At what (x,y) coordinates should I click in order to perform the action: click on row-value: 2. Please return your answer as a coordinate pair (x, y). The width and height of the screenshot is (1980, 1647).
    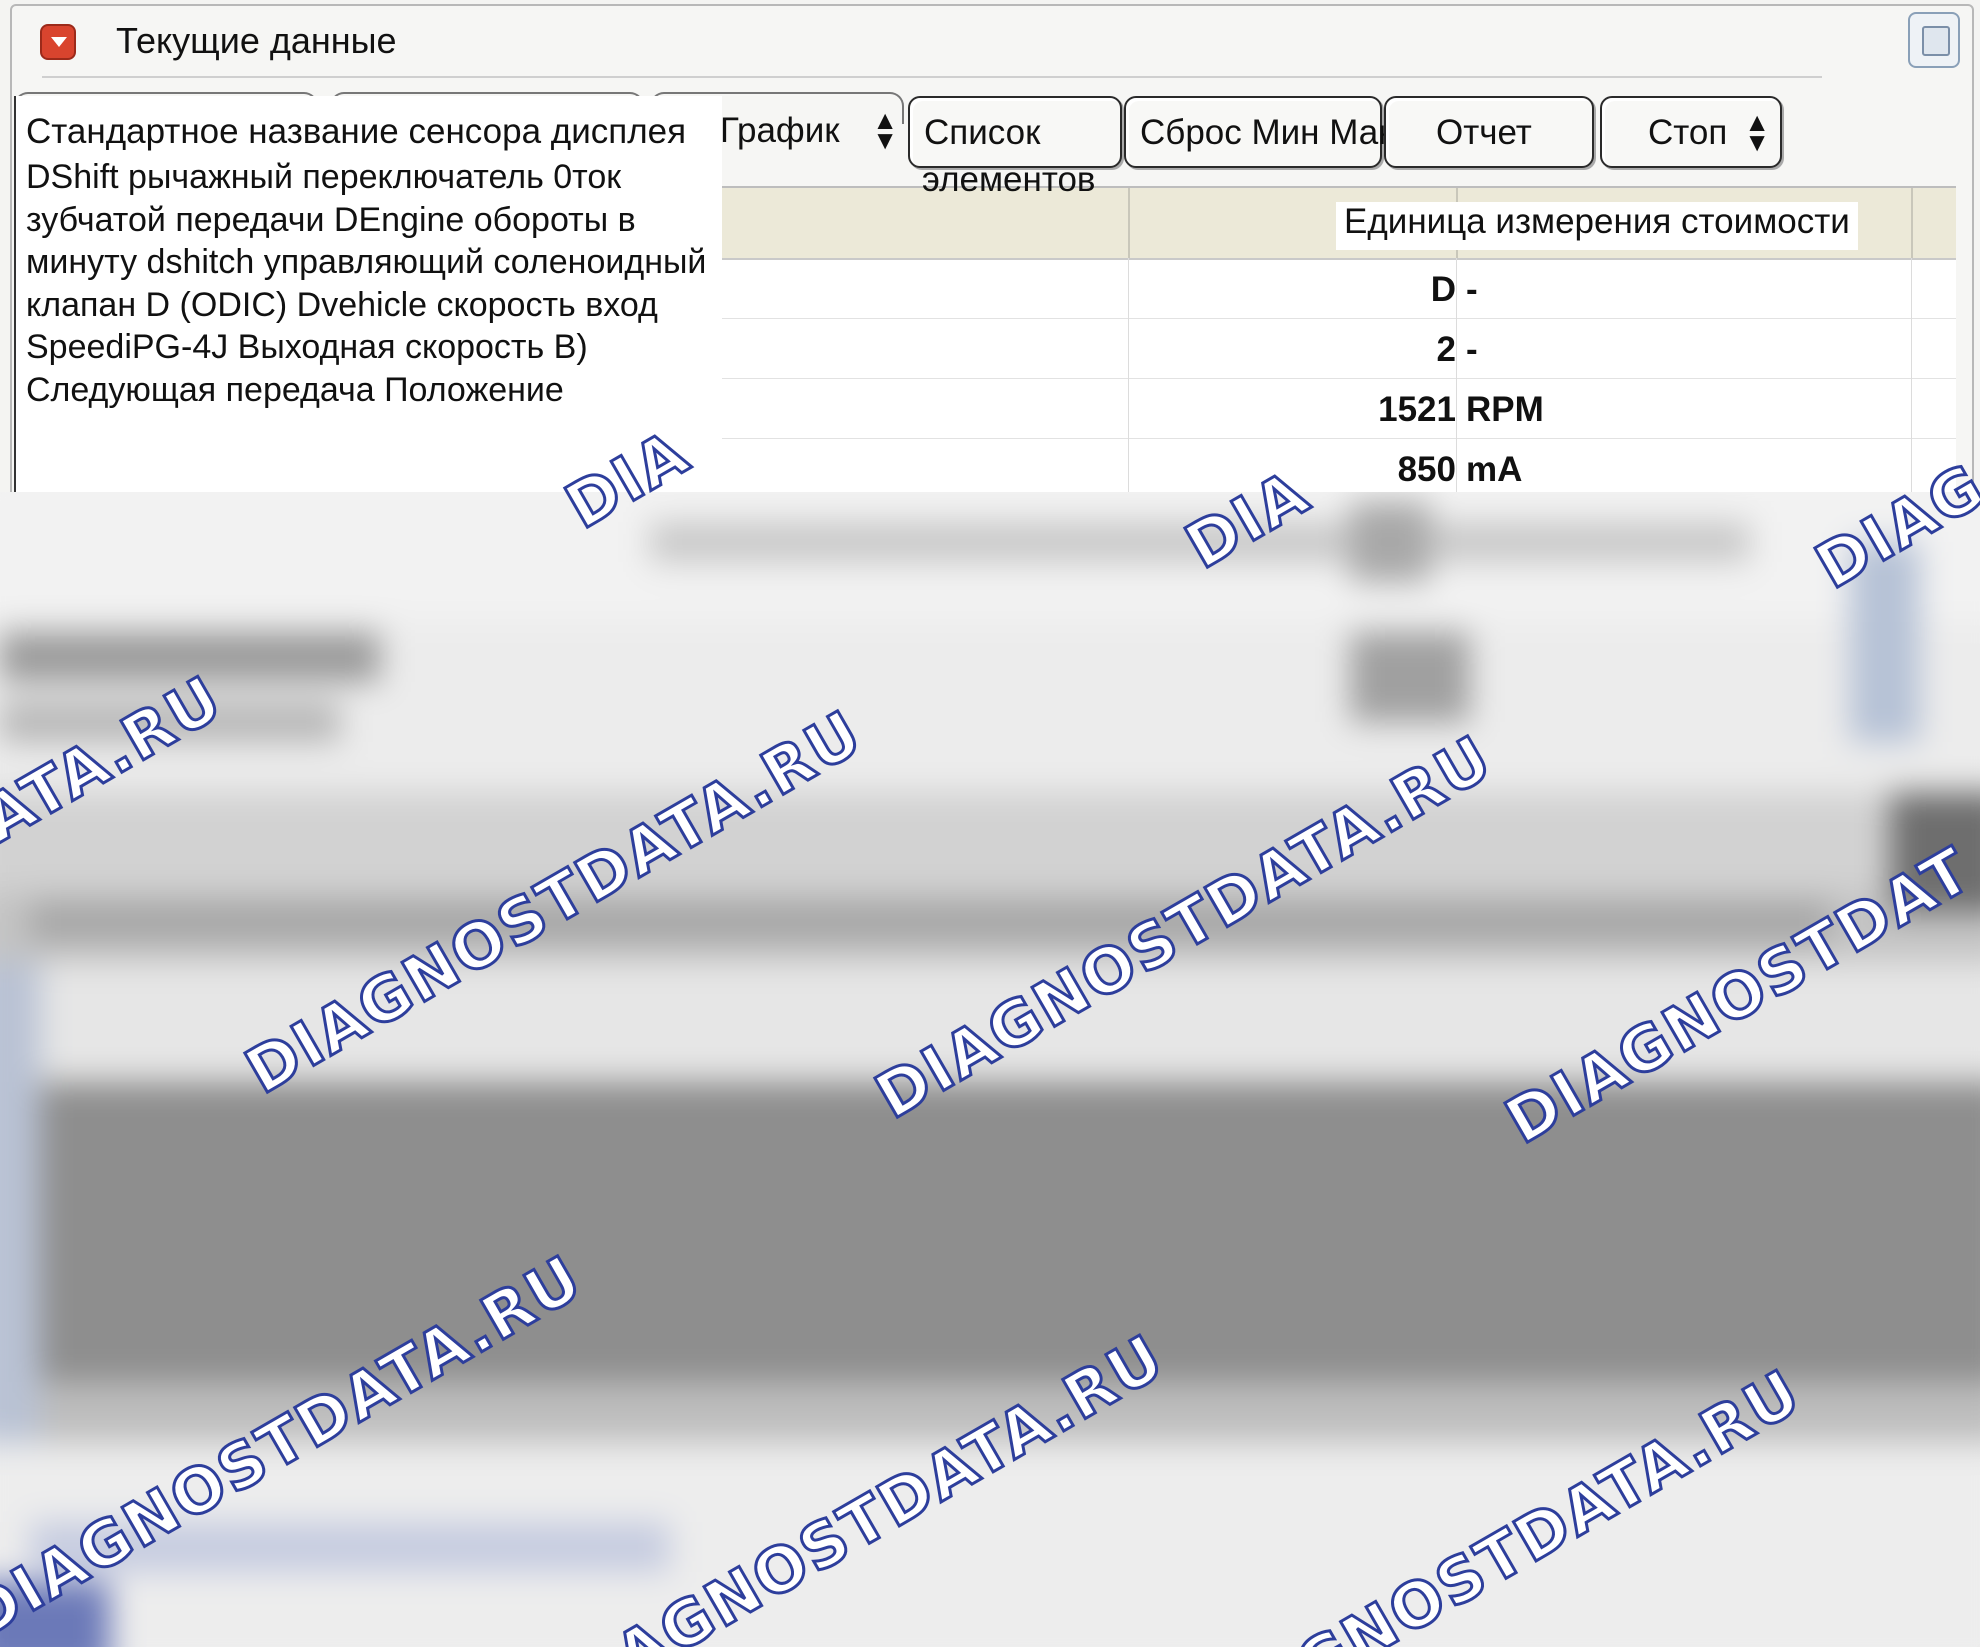
    Looking at the image, I should click on (1446, 349).